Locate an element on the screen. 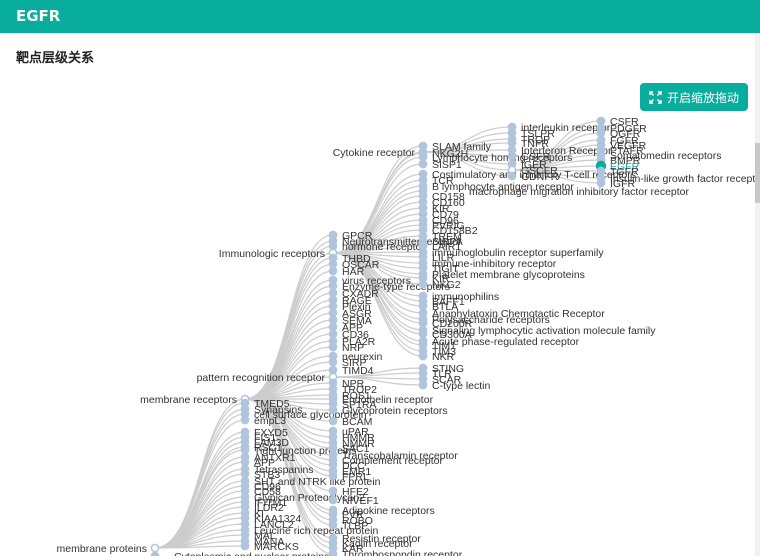 This screenshot has width=760, height=556. tree-node: C-type lectin is located at coordinates (454, 386).